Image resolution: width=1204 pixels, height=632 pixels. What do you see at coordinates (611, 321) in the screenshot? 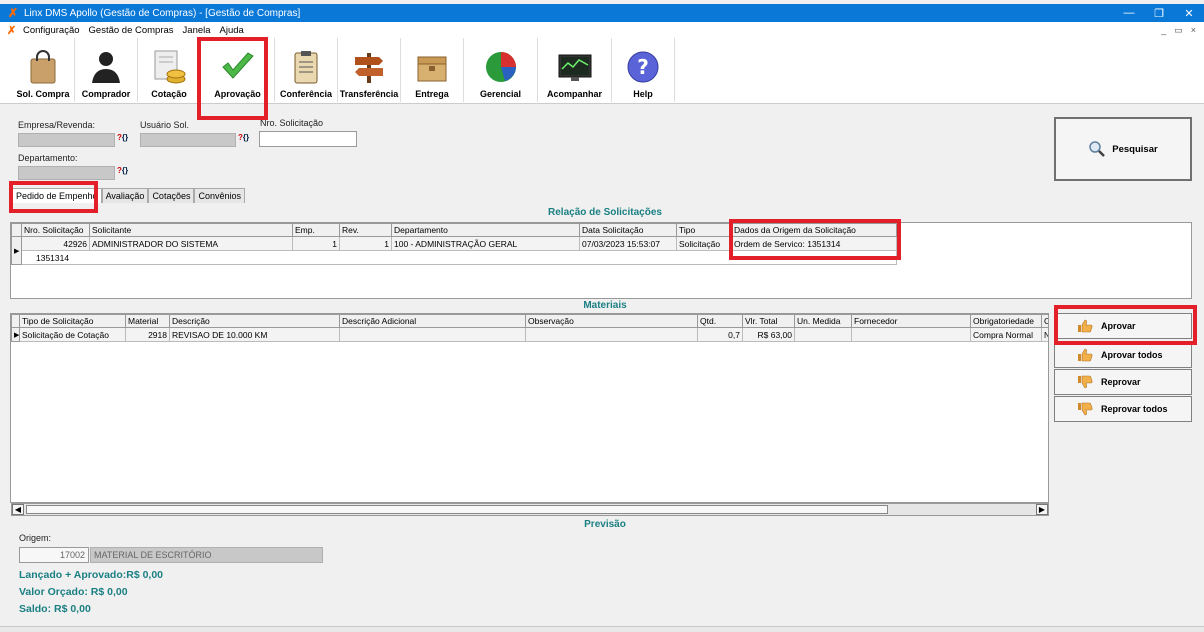
I see `column-header: Observação` at bounding box center [611, 321].